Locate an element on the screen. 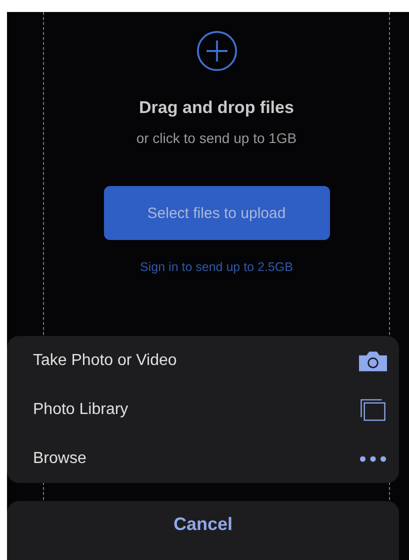 The width and height of the screenshot is (409, 560). add-icon is located at coordinates (217, 51).